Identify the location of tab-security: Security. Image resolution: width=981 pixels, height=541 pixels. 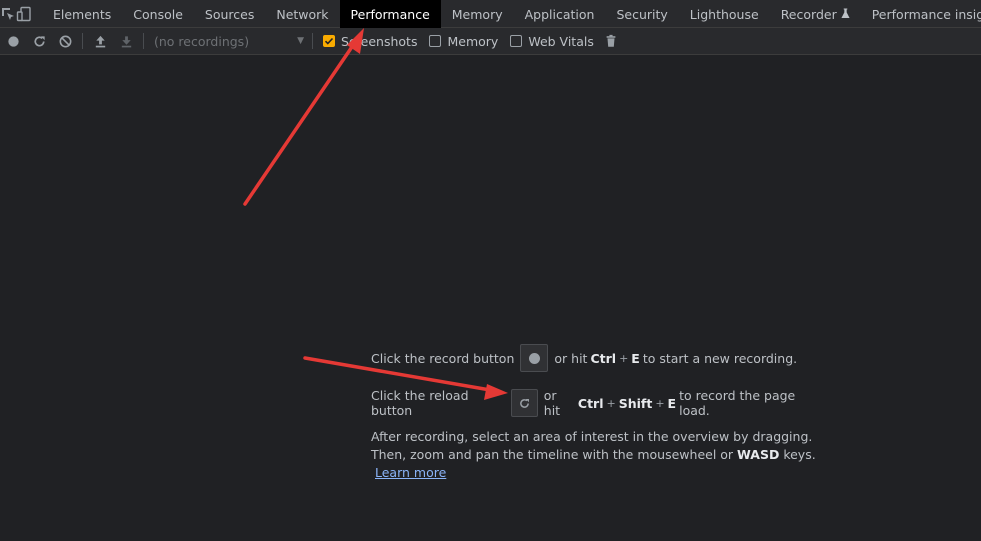
(641, 14).